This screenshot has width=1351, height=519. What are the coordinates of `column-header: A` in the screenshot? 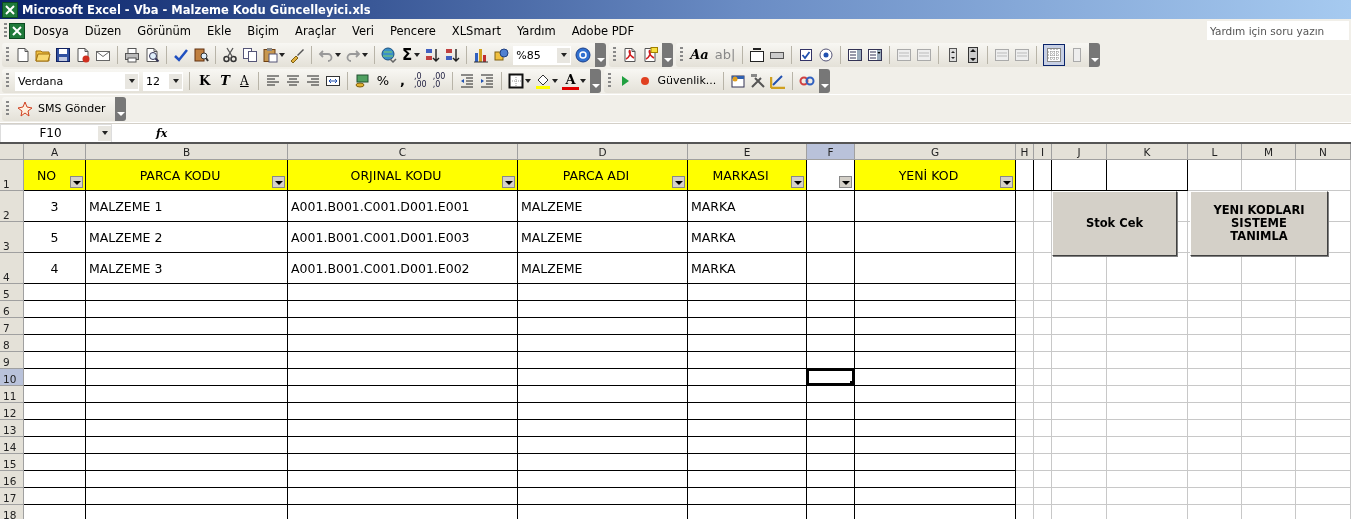 It's located at (55, 152).